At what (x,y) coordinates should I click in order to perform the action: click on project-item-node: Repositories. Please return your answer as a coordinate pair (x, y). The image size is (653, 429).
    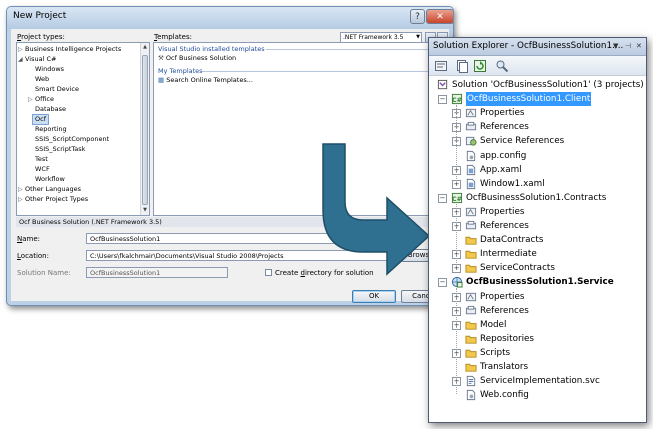
    Looking at the image, I should click on (537, 339).